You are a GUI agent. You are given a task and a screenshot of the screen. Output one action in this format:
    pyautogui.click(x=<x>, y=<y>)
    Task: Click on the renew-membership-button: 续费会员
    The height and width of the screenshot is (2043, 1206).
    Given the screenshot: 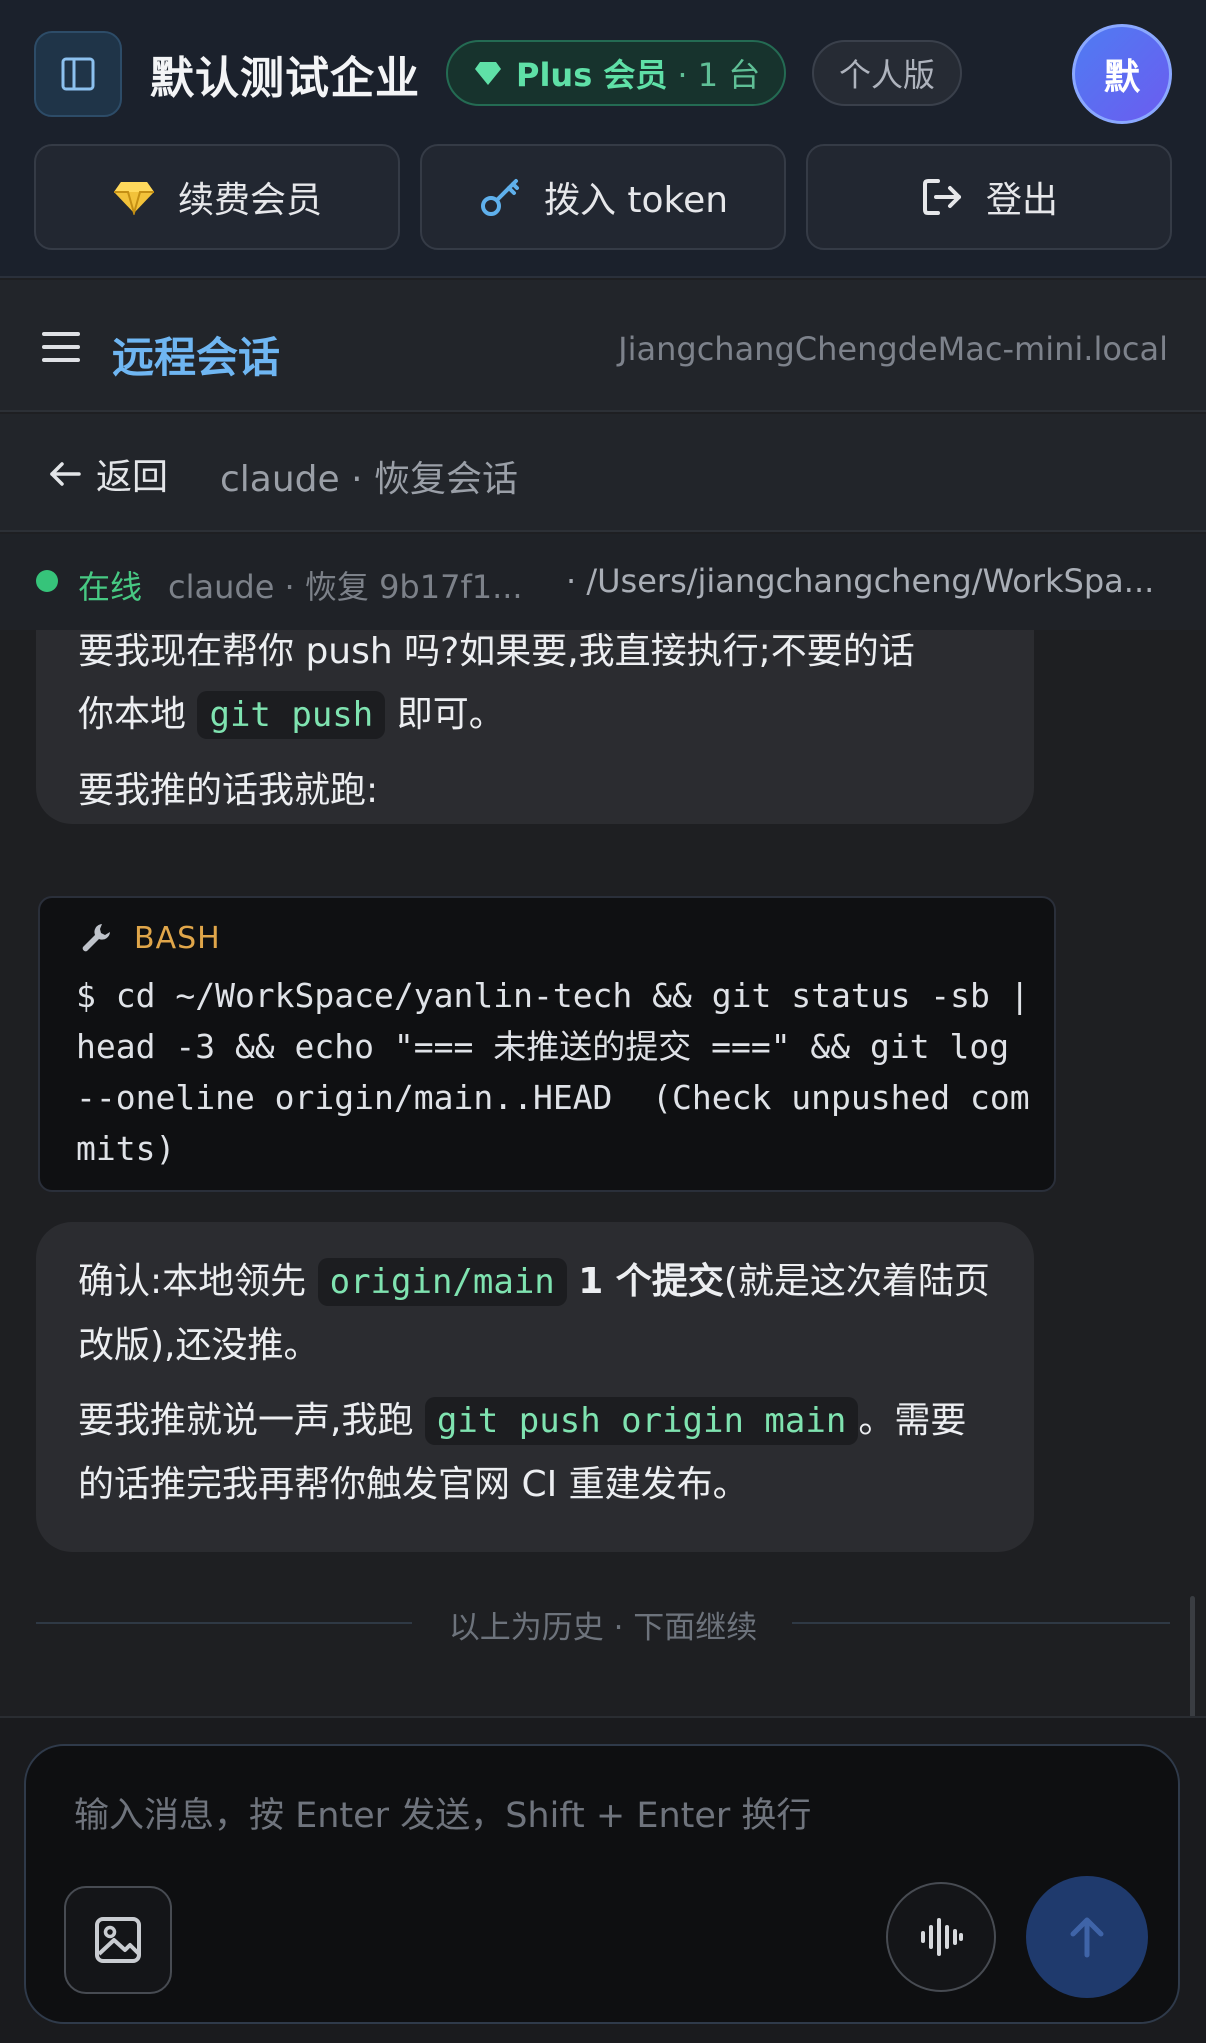 What is the action you would take?
    pyautogui.click(x=217, y=197)
    